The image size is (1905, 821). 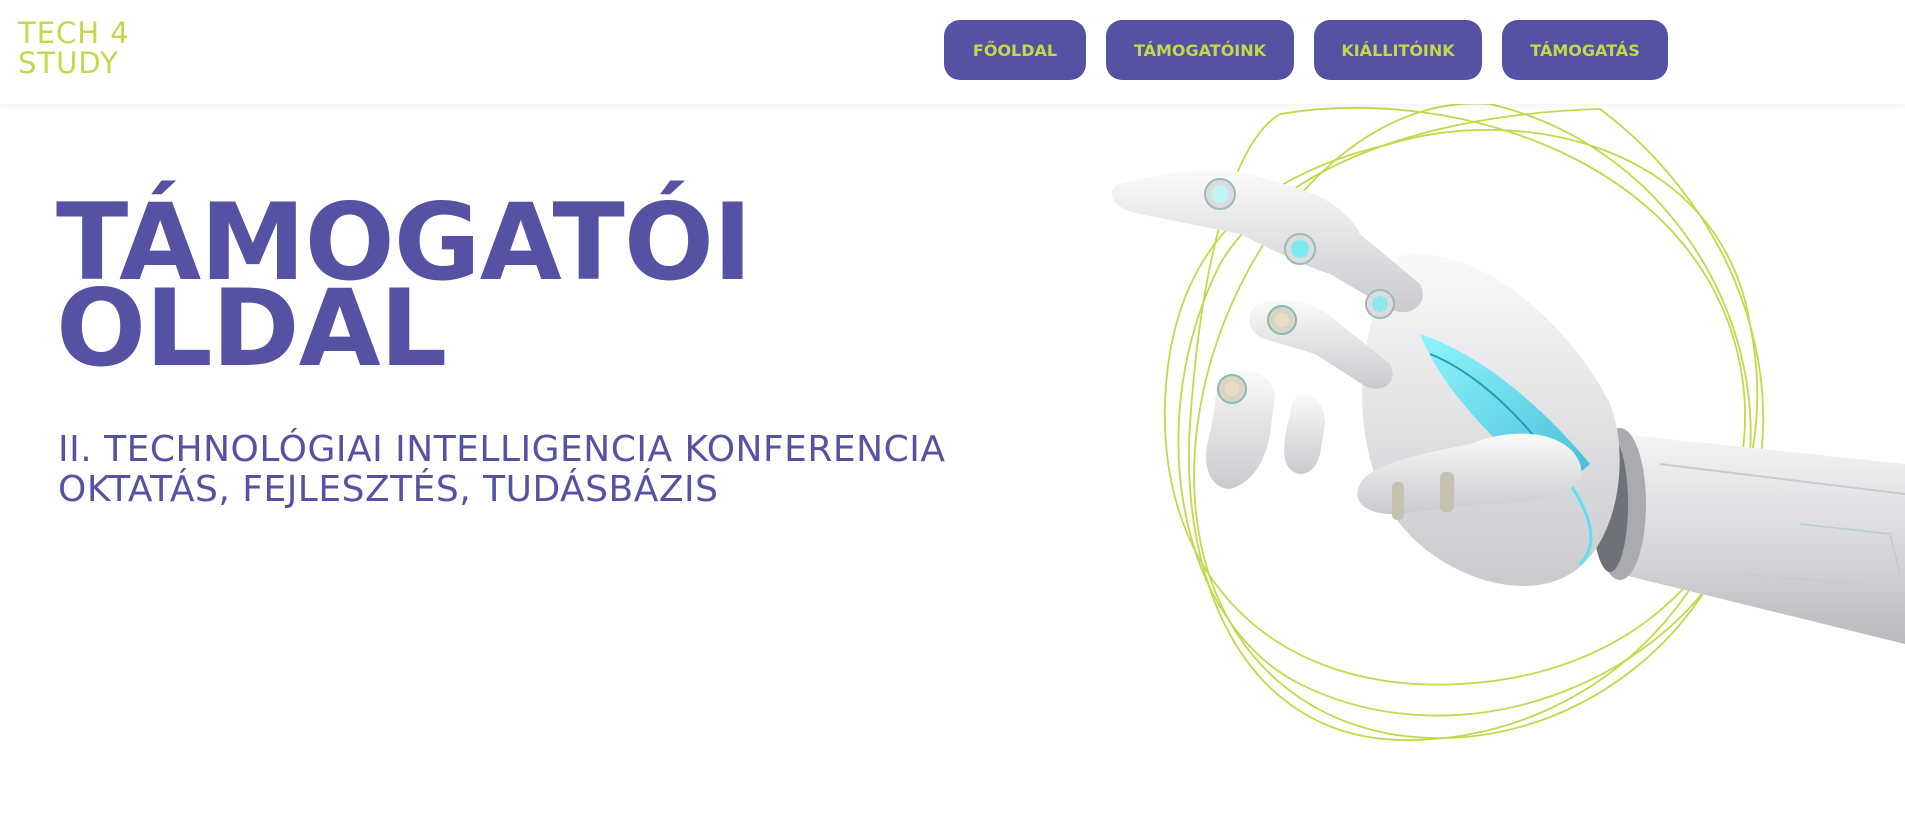 I want to click on nav-button-home: FŐOLDAL, so click(x=1015, y=50).